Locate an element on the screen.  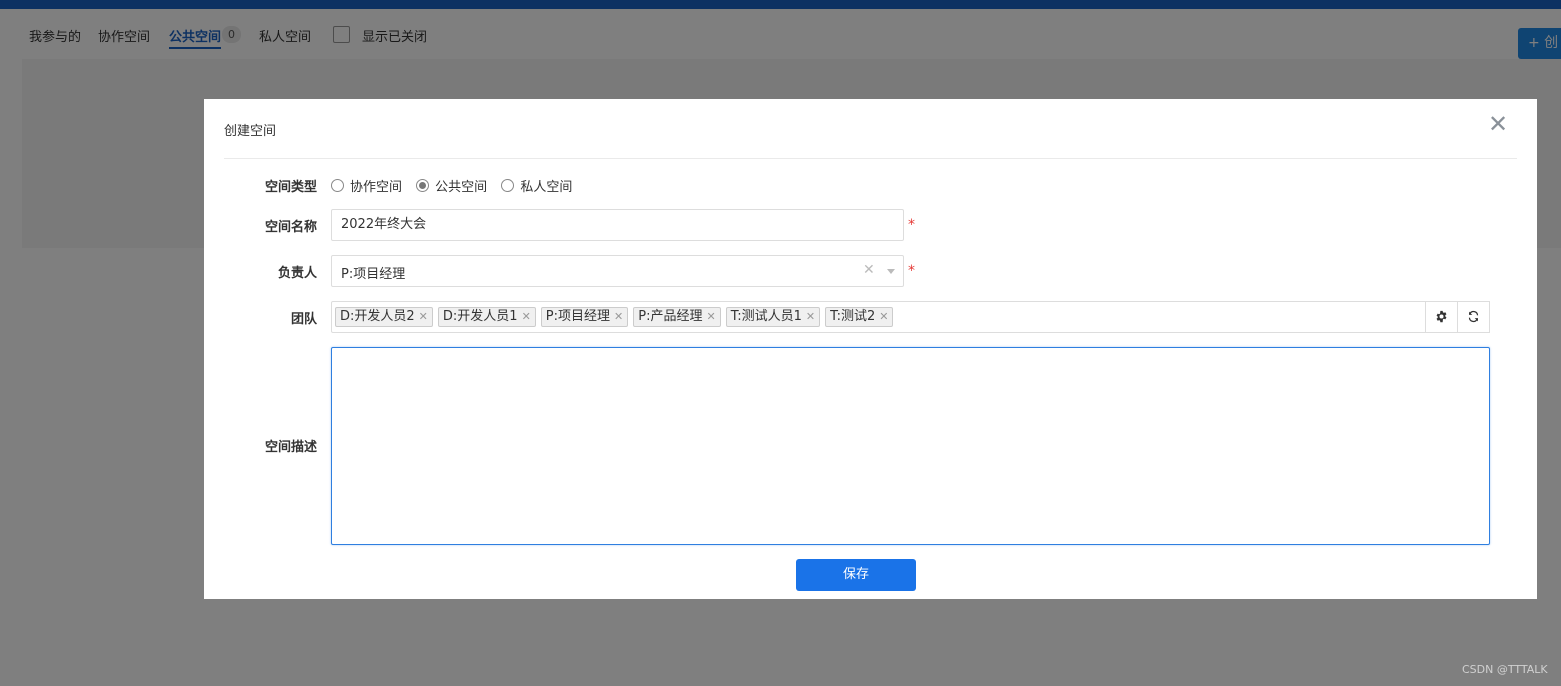
refresh-icon is located at coordinates (1473, 316).